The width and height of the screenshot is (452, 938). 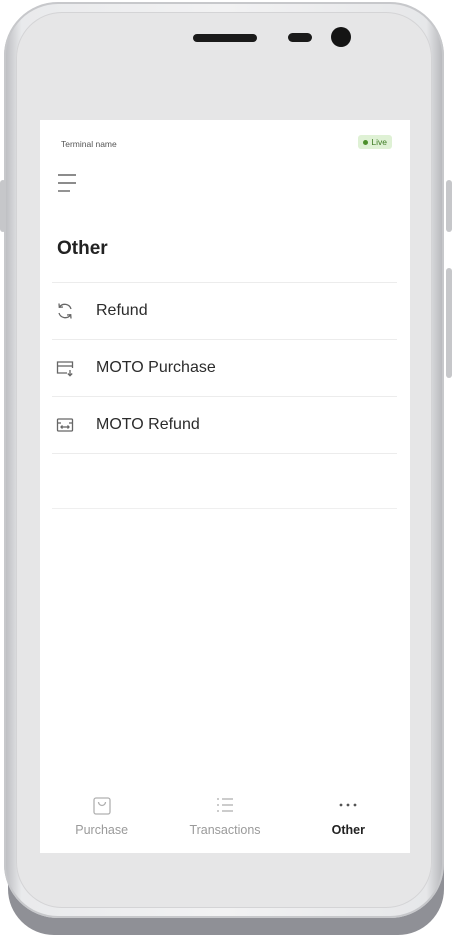 I want to click on divider, so click(x=224, y=508).